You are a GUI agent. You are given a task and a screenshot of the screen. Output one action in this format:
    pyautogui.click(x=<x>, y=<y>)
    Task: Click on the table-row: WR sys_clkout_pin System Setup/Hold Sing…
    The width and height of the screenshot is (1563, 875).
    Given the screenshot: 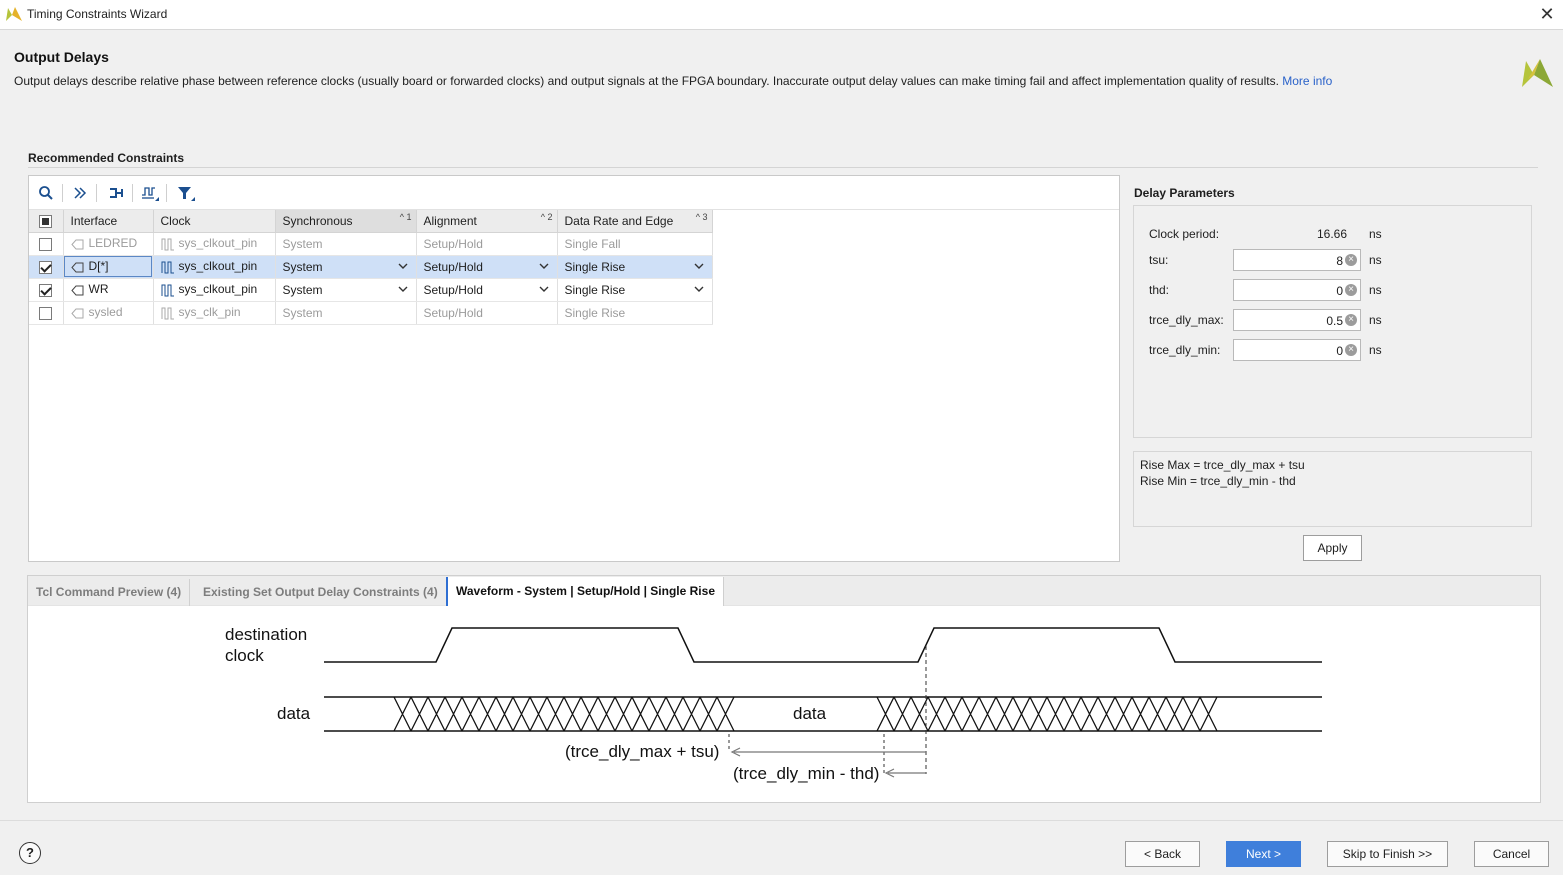 What is the action you would take?
    pyautogui.click(x=371, y=290)
    